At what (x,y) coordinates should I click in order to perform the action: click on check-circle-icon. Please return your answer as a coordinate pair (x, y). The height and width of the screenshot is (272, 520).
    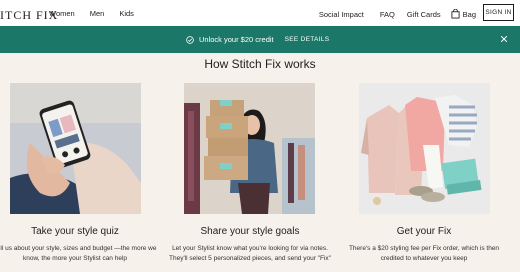
    Looking at the image, I should click on (190, 39).